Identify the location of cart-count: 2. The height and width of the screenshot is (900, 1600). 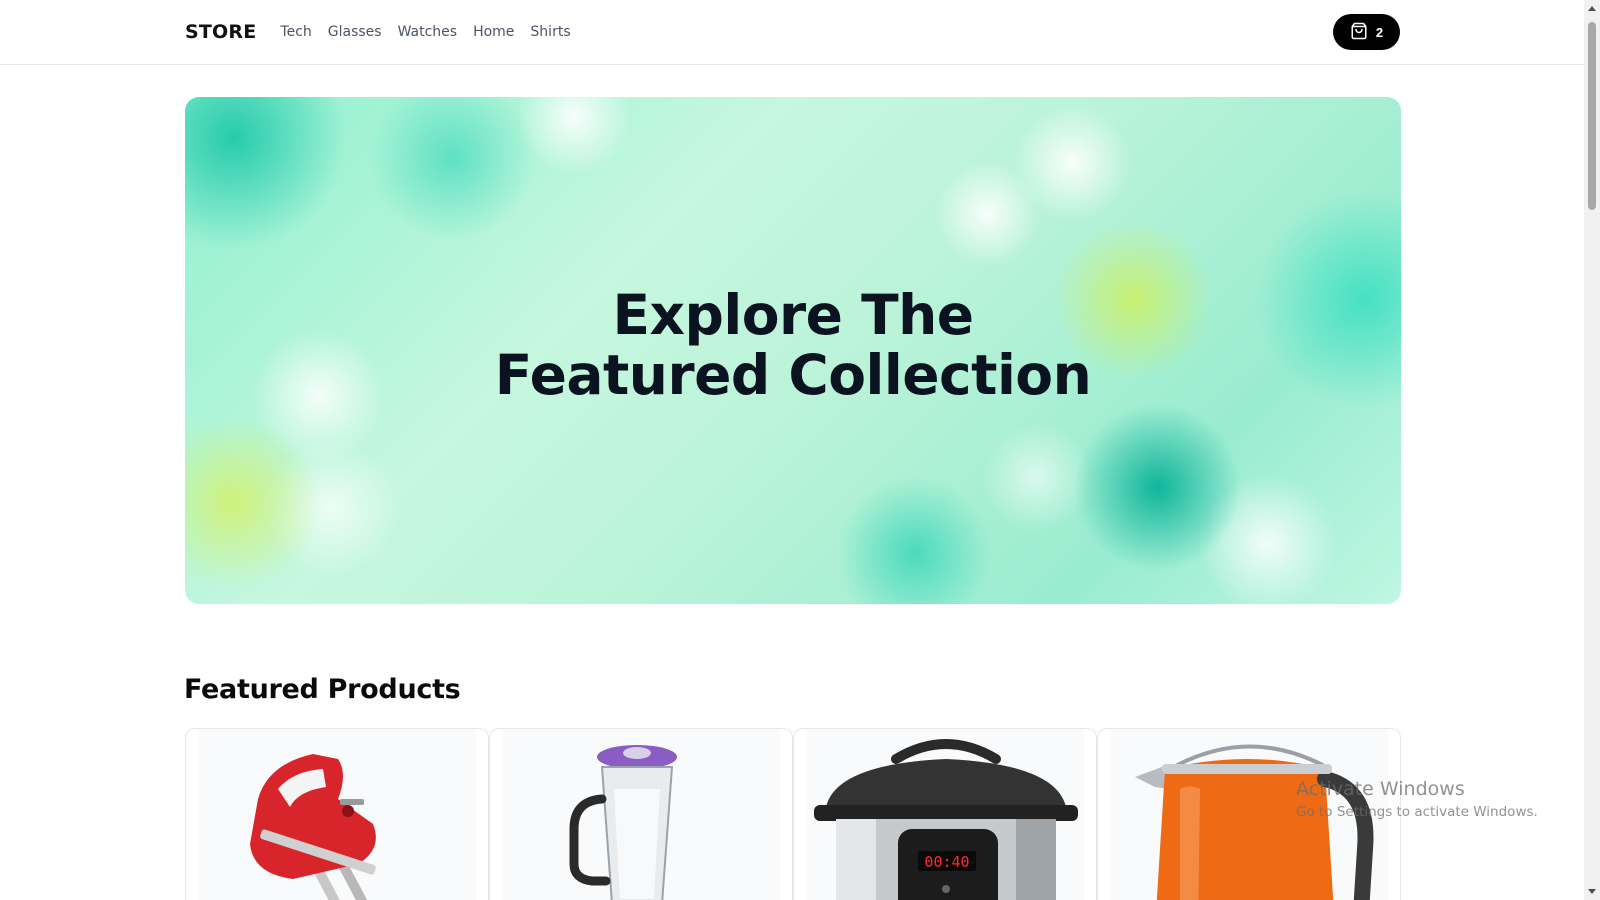
(1379, 32).